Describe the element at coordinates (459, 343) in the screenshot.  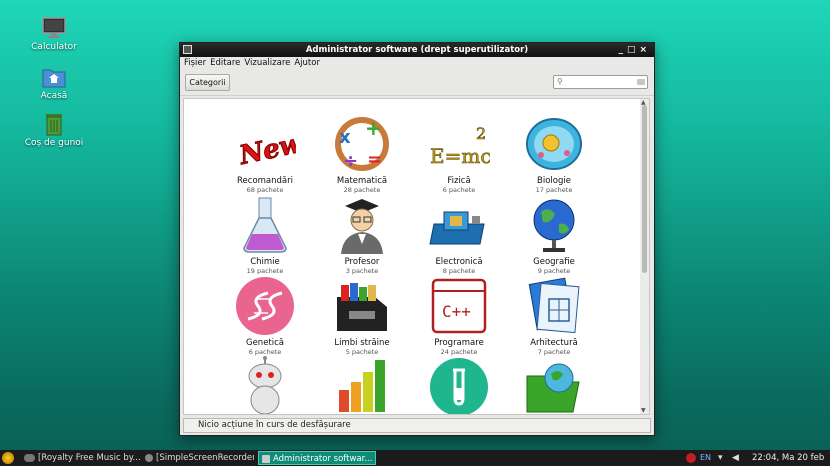
I see `category-label: Programare` at that location.